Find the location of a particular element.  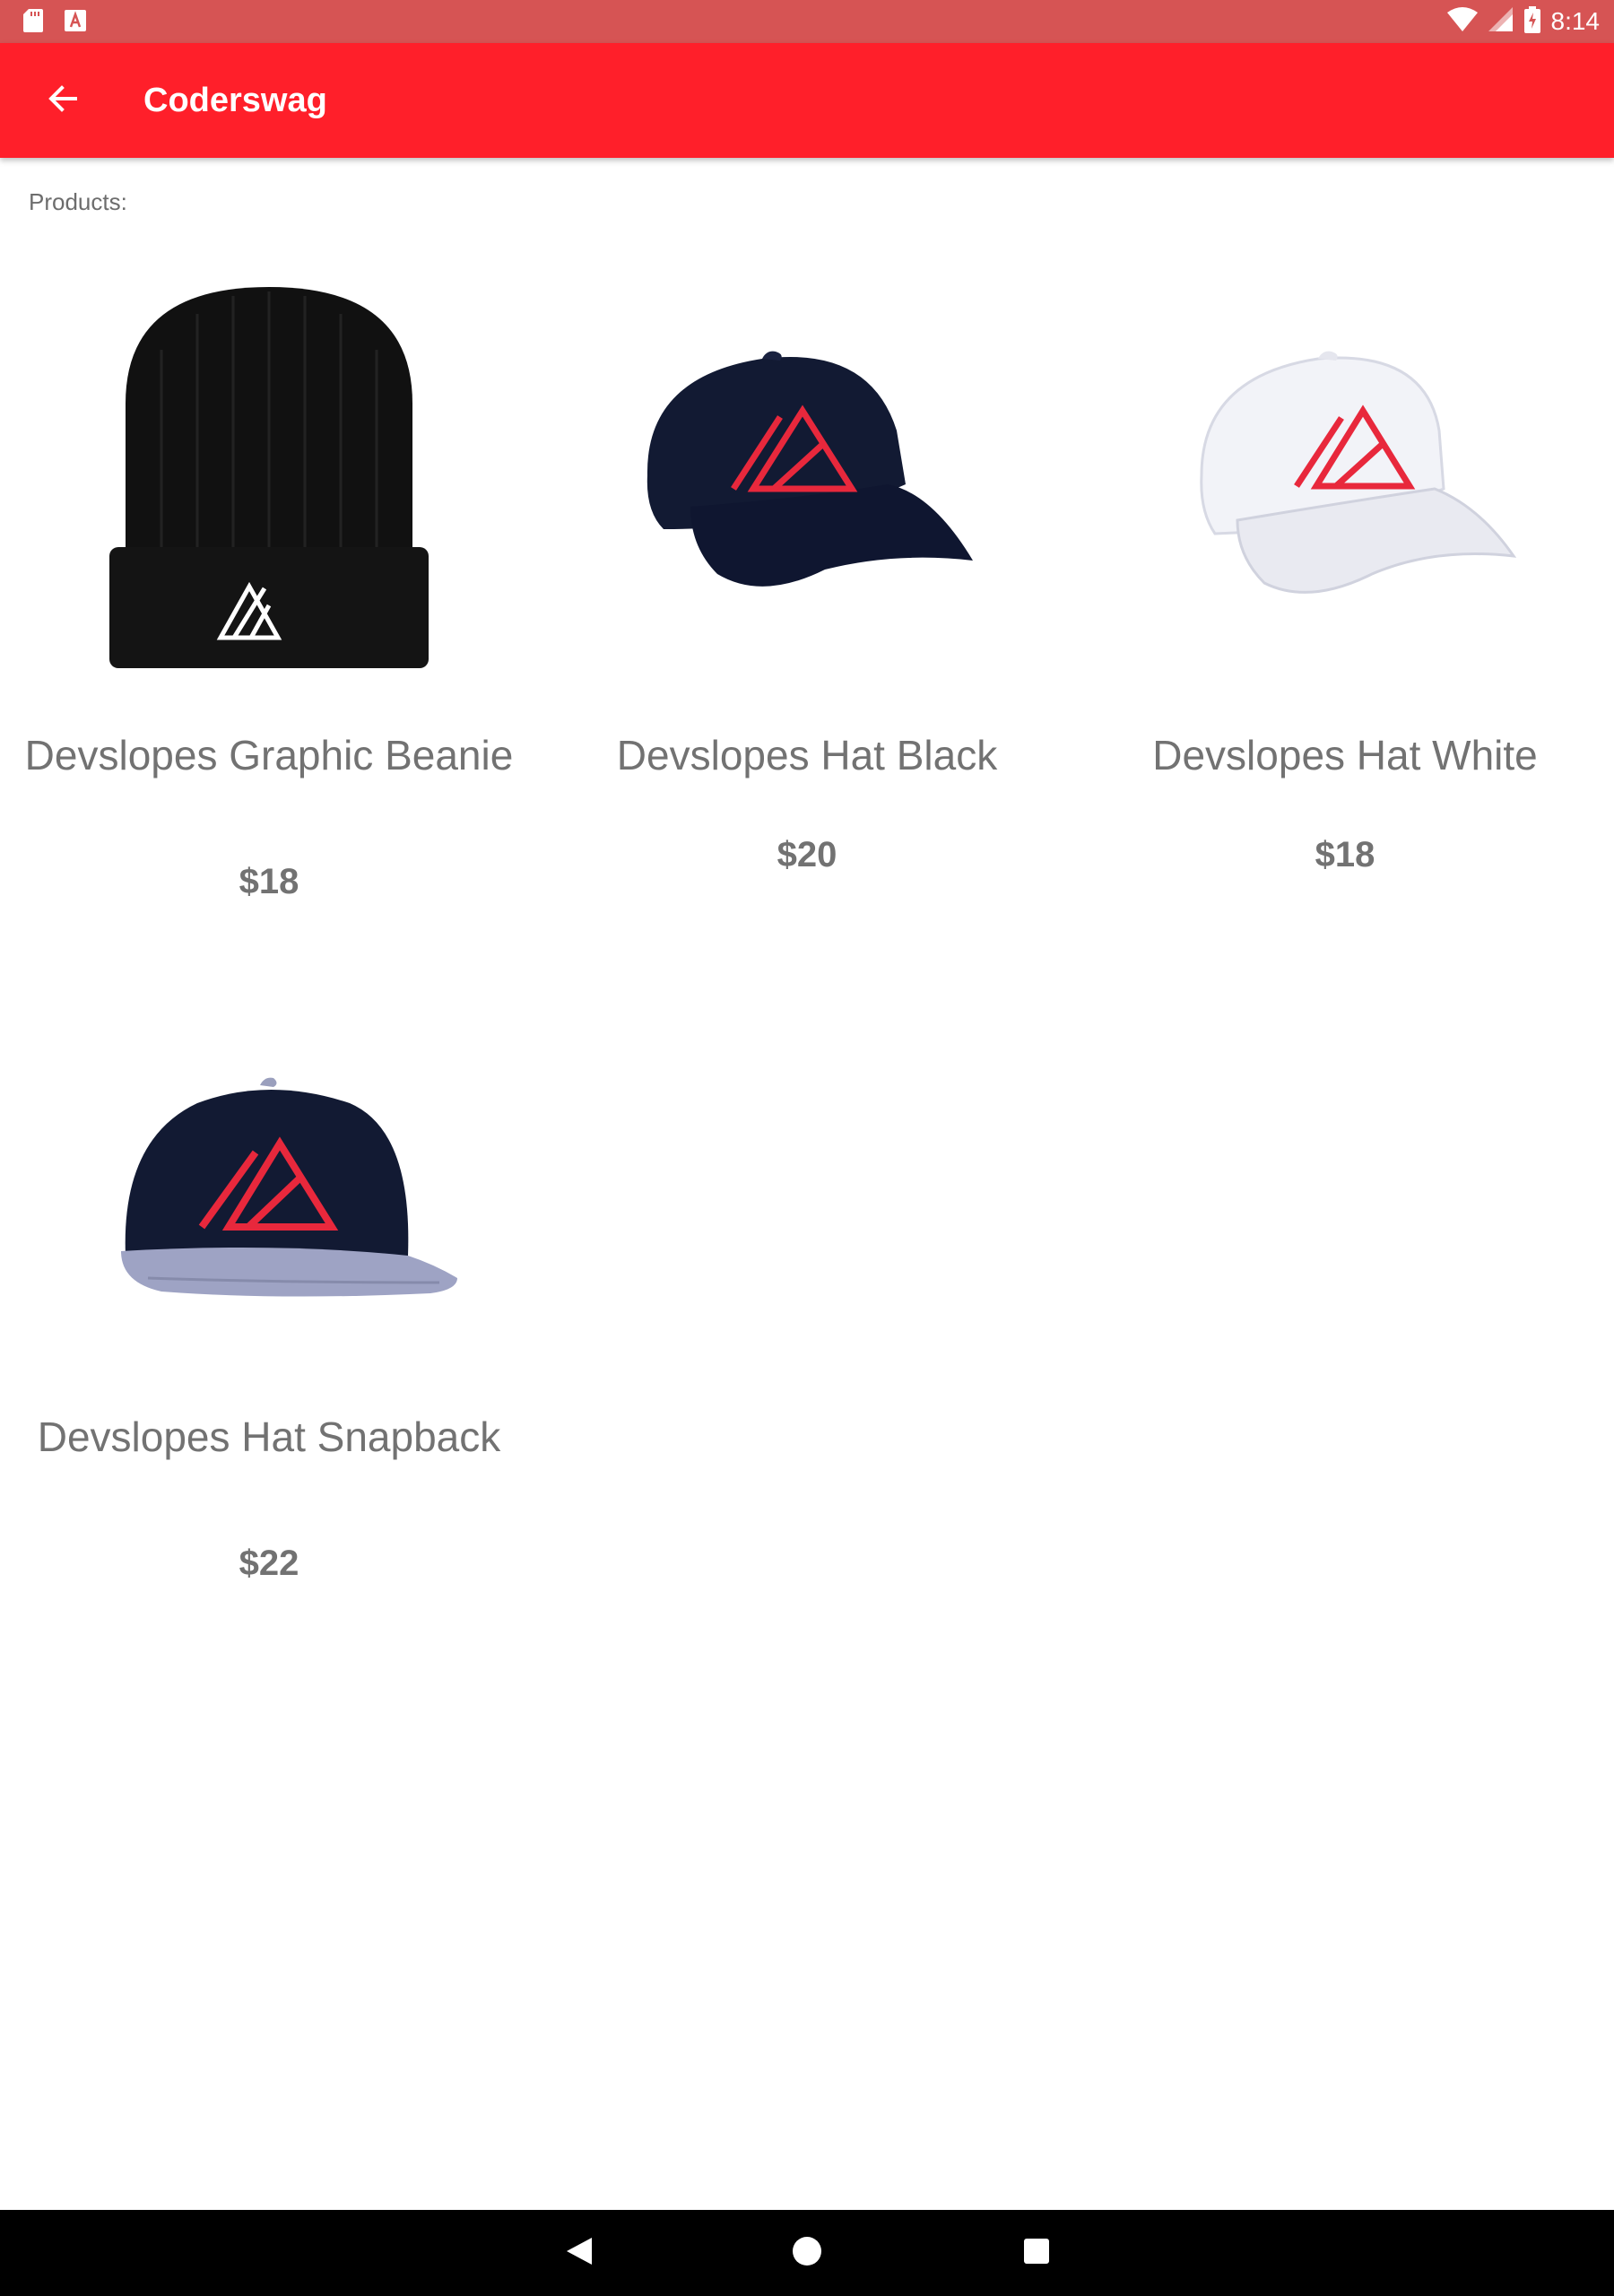

status-time: 8:14 is located at coordinates (1575, 21).